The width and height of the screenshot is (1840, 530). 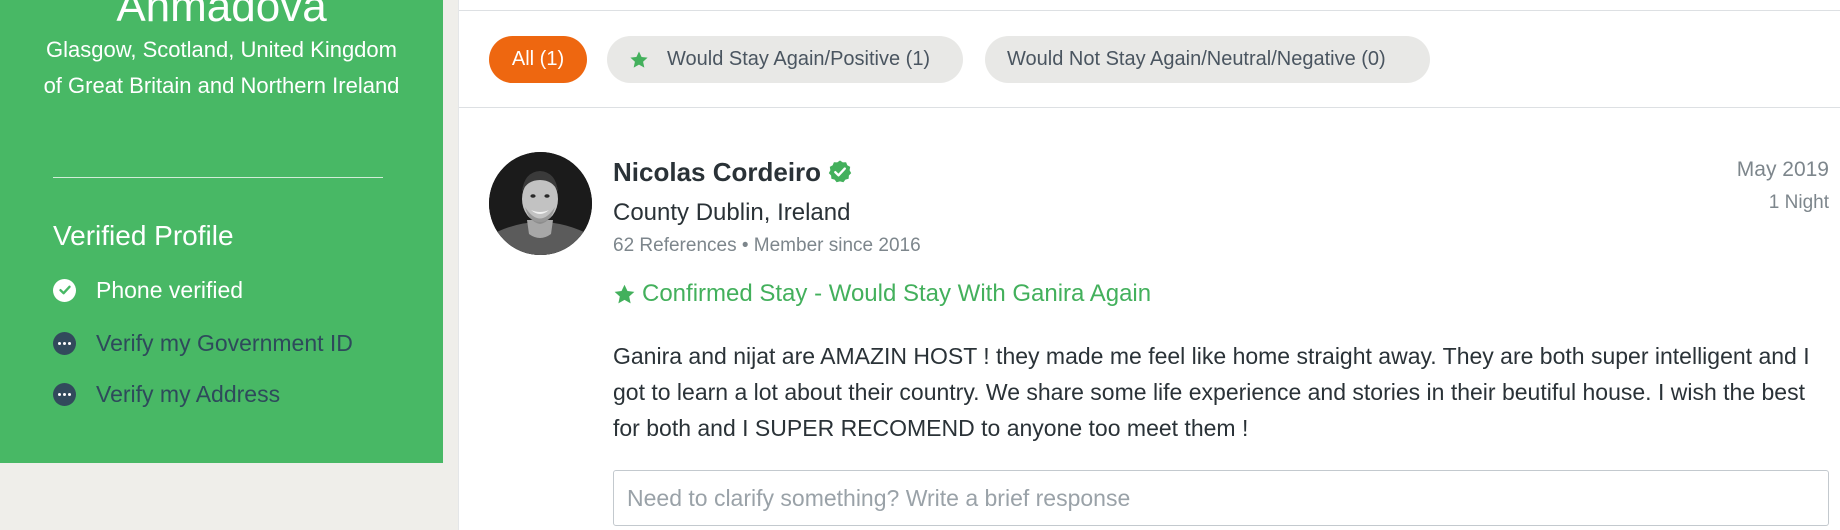 What do you see at coordinates (1221, 498) in the screenshot?
I see `response-input` at bounding box center [1221, 498].